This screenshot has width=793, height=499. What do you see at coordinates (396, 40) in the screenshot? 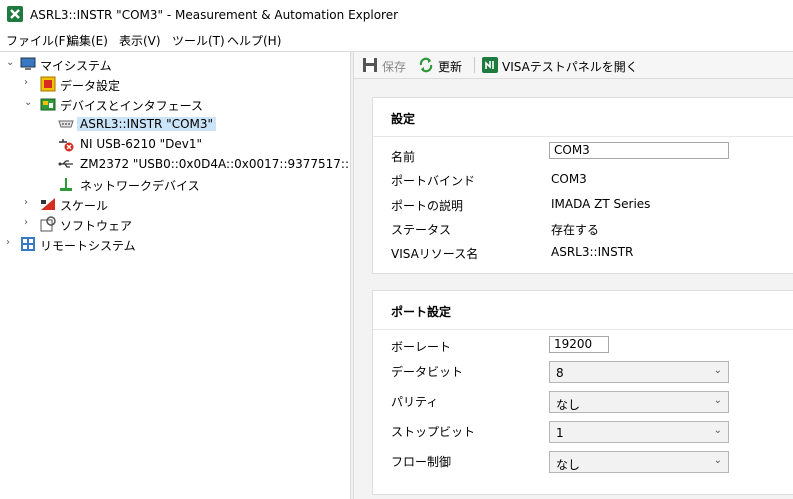
I see `menu-bar: ファイル(F) 編集(E) 表示(V) ツール(T) ヘルプ(H)` at bounding box center [396, 40].